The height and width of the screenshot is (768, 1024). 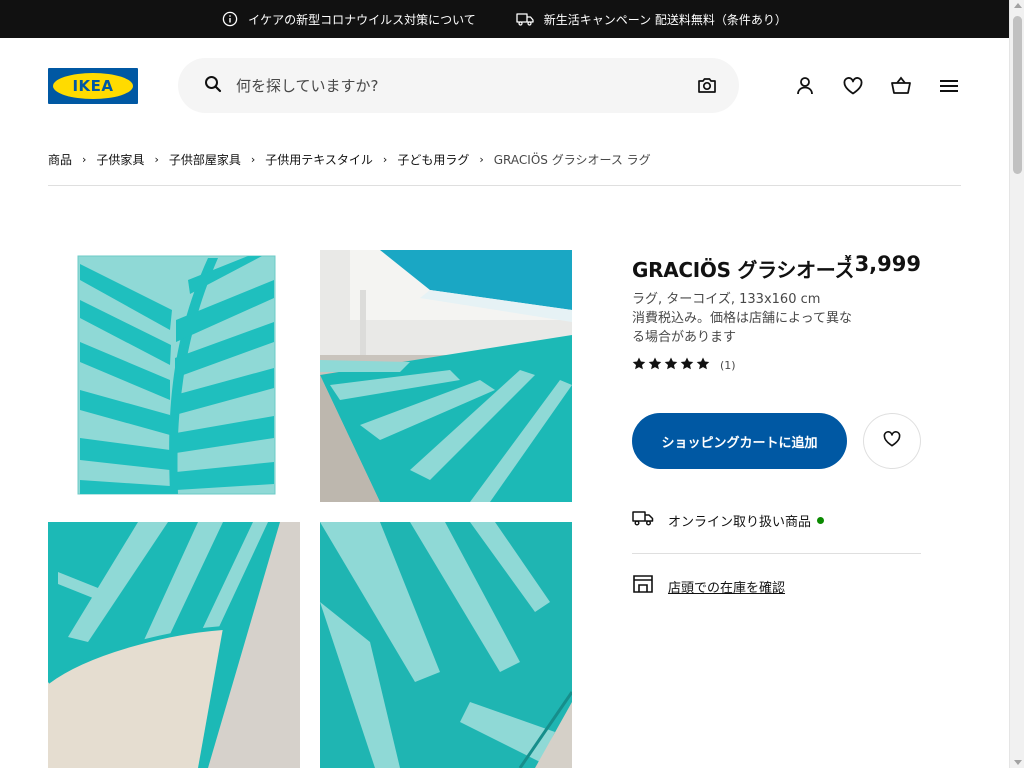 What do you see at coordinates (446, 645) in the screenshot?
I see `rug-closeup-image` at bounding box center [446, 645].